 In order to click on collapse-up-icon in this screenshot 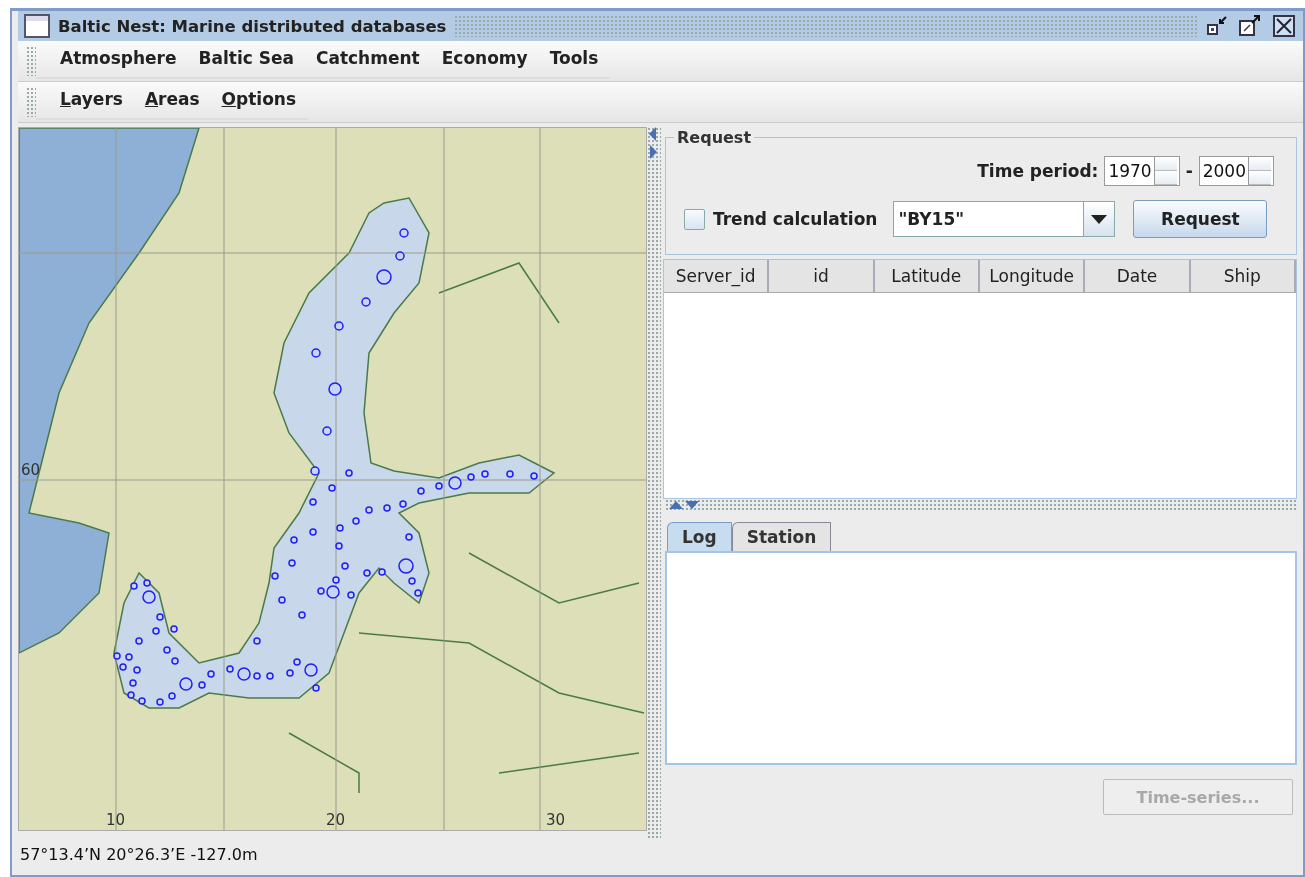, I will do `click(676, 505)`.